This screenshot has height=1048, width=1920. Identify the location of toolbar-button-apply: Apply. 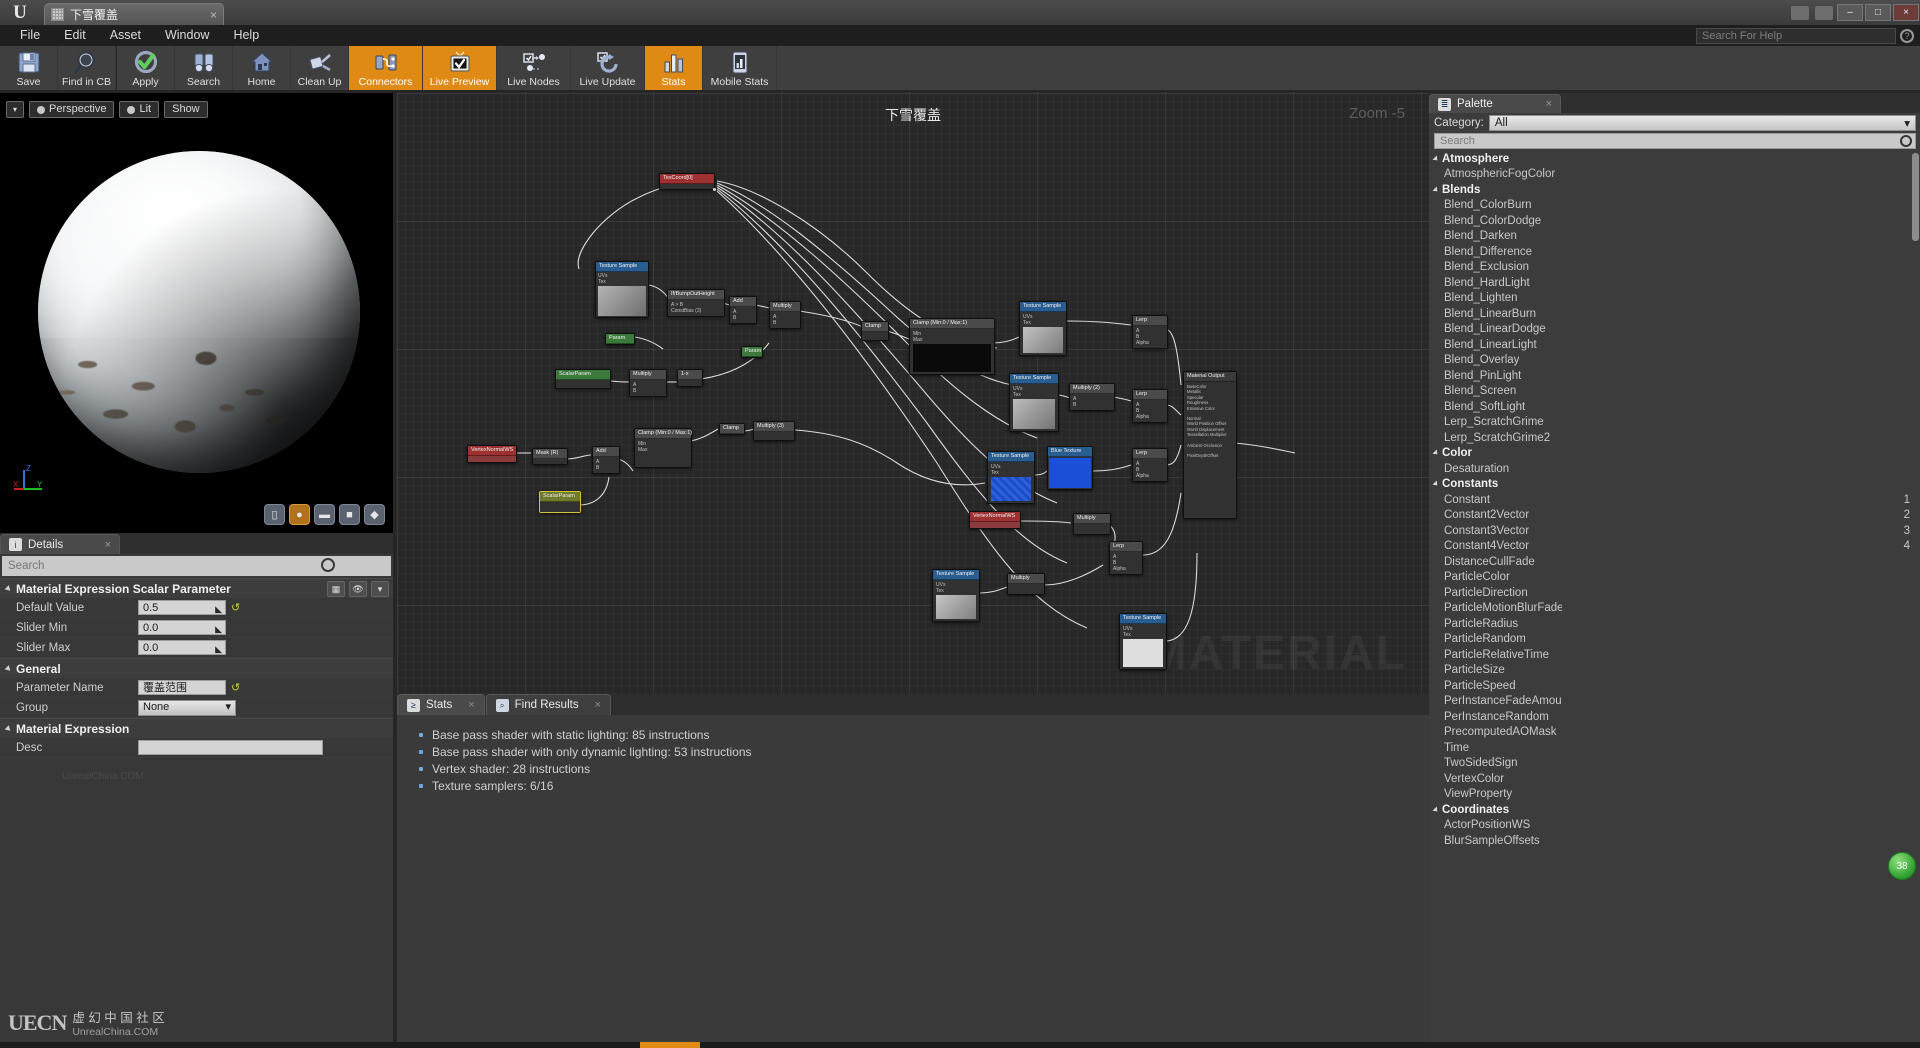
(146, 68).